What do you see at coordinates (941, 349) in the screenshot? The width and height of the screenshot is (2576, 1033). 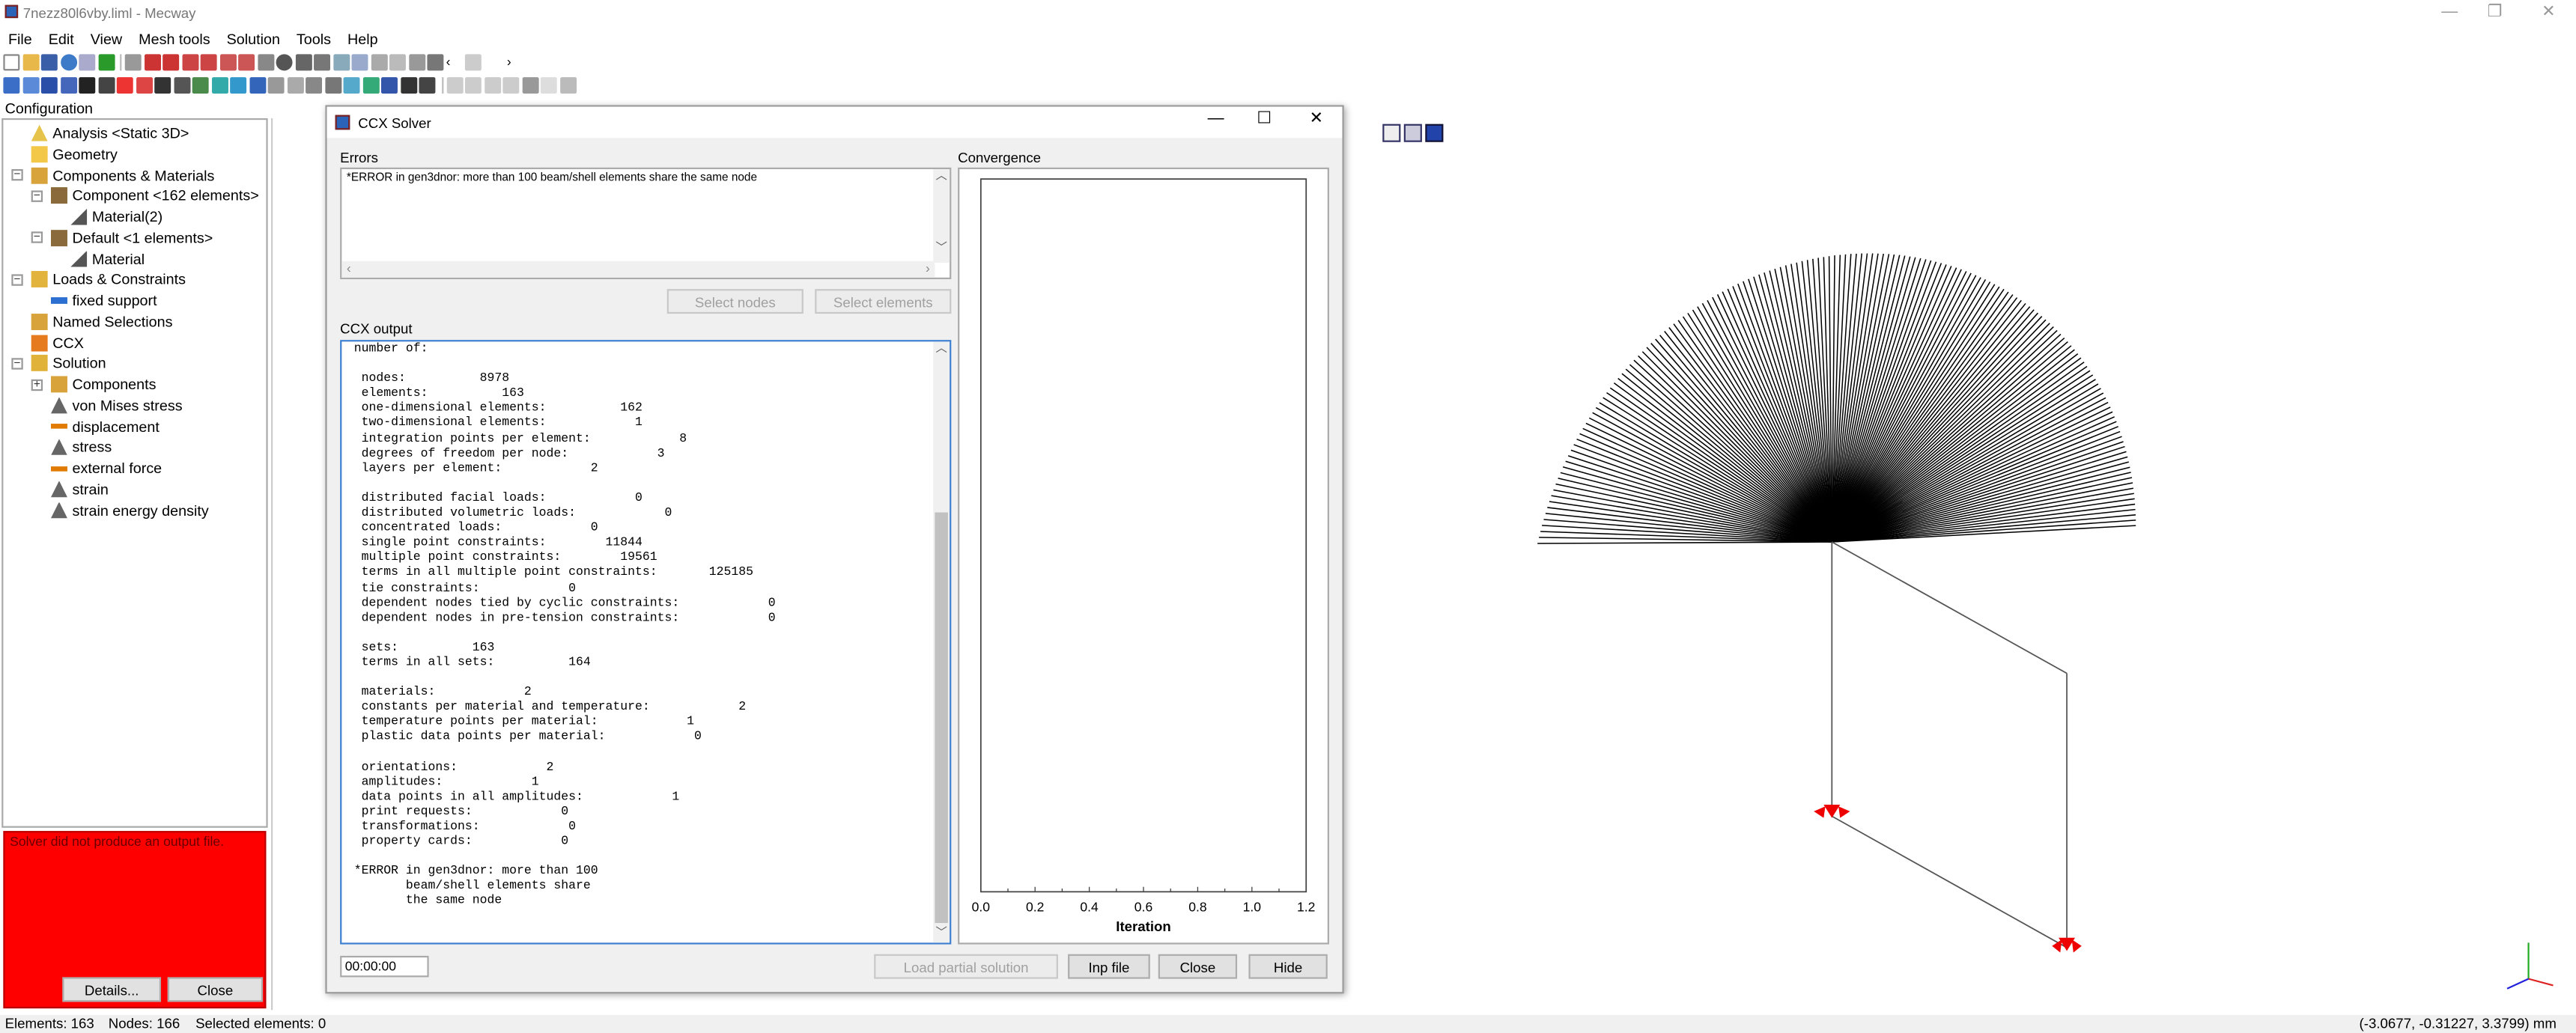 I see `output-scroll-up-icon: ︿` at bounding box center [941, 349].